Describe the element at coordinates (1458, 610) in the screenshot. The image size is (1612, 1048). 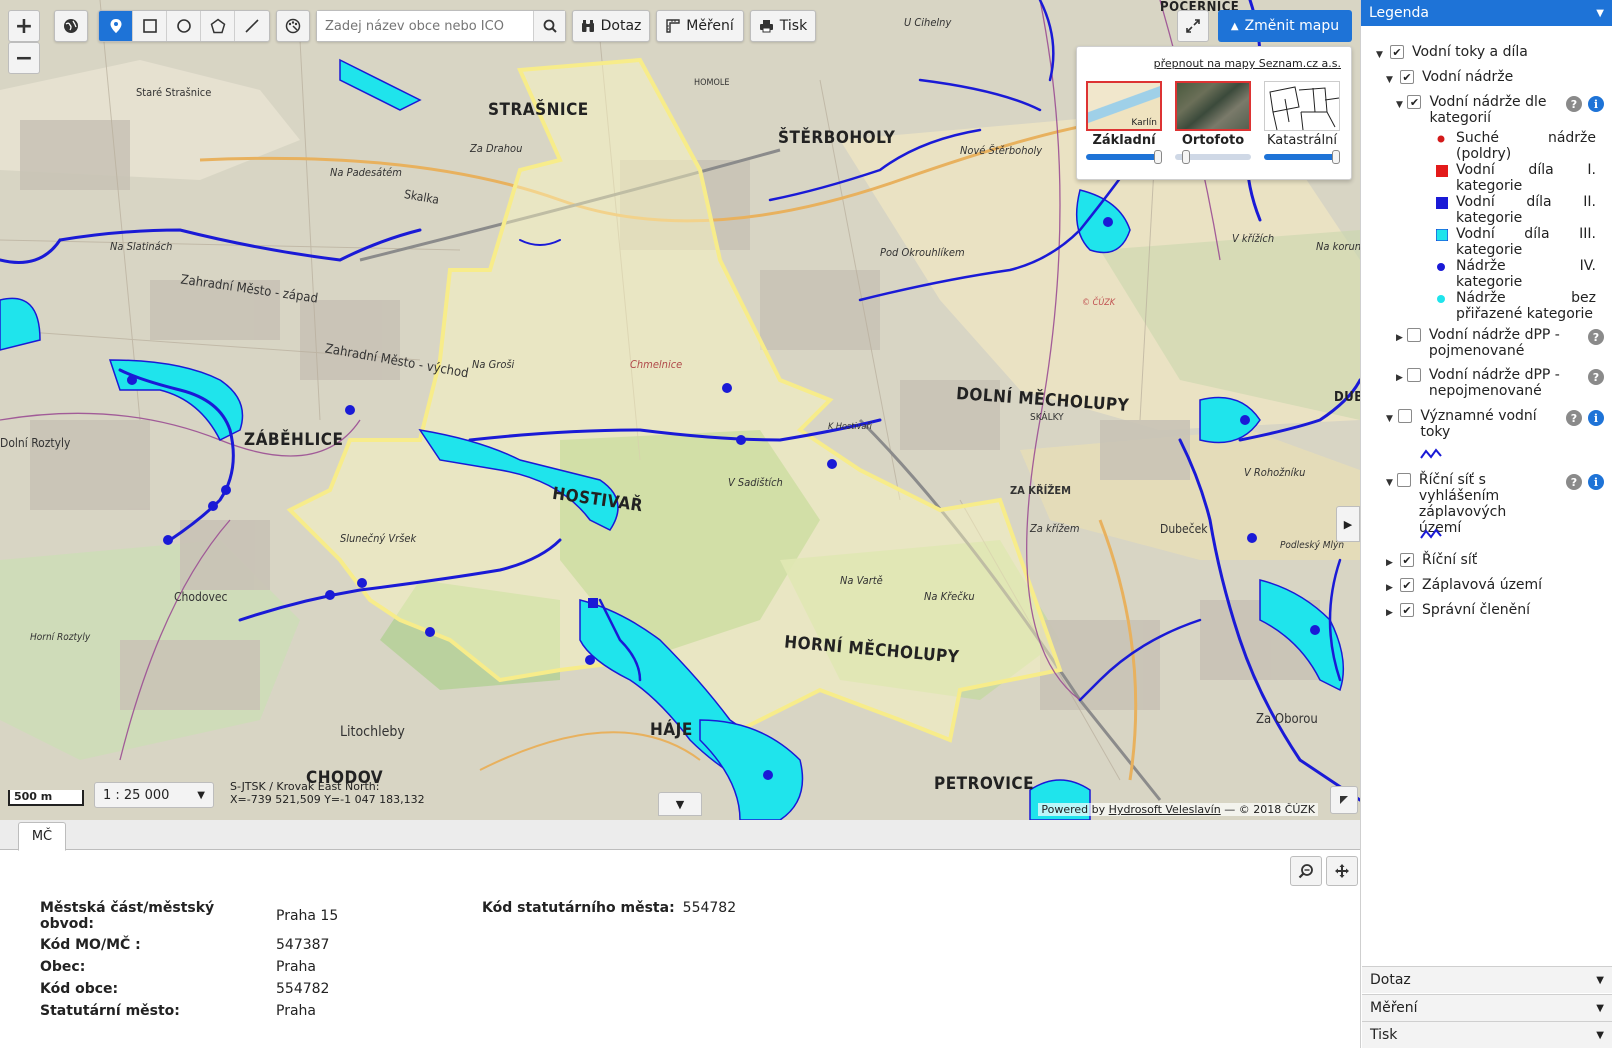
I see `legend-item-spravni: ▶ ✔ Správní členění` at that location.